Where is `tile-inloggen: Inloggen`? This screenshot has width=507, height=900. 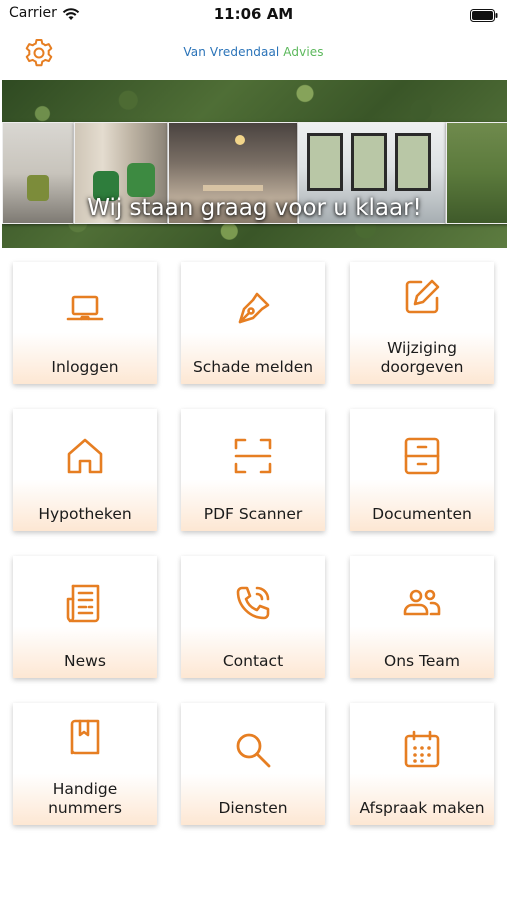
tile-inloggen: Inloggen is located at coordinates (85, 323).